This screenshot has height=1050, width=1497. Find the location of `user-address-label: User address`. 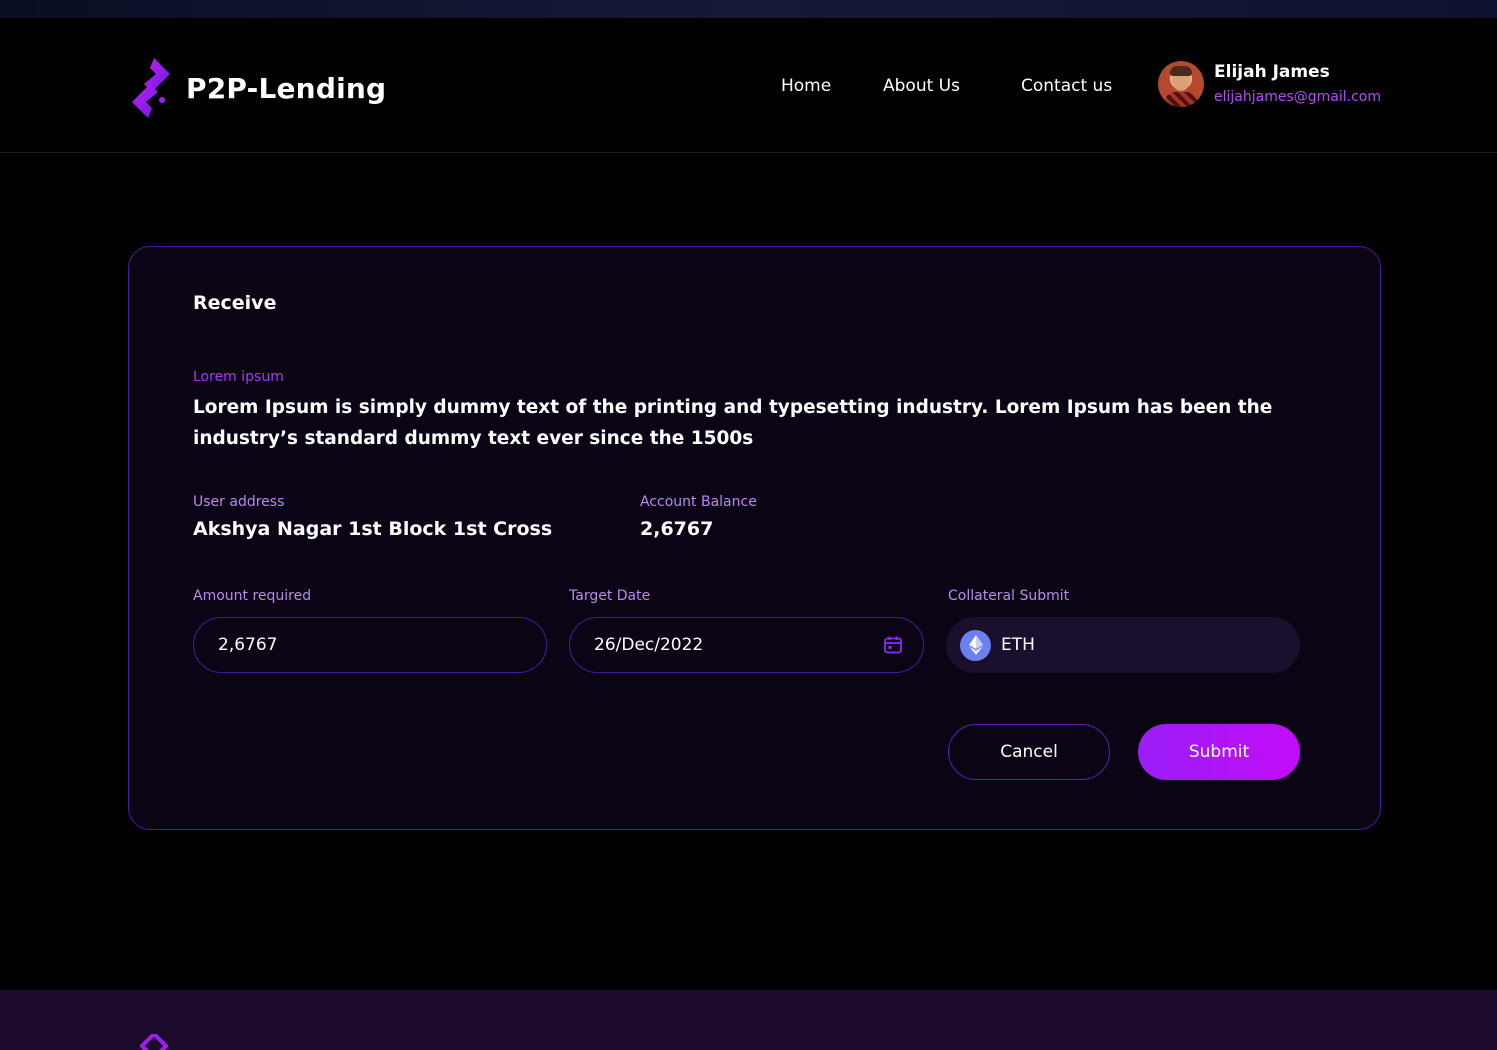

user-address-label: User address is located at coordinates (239, 502).